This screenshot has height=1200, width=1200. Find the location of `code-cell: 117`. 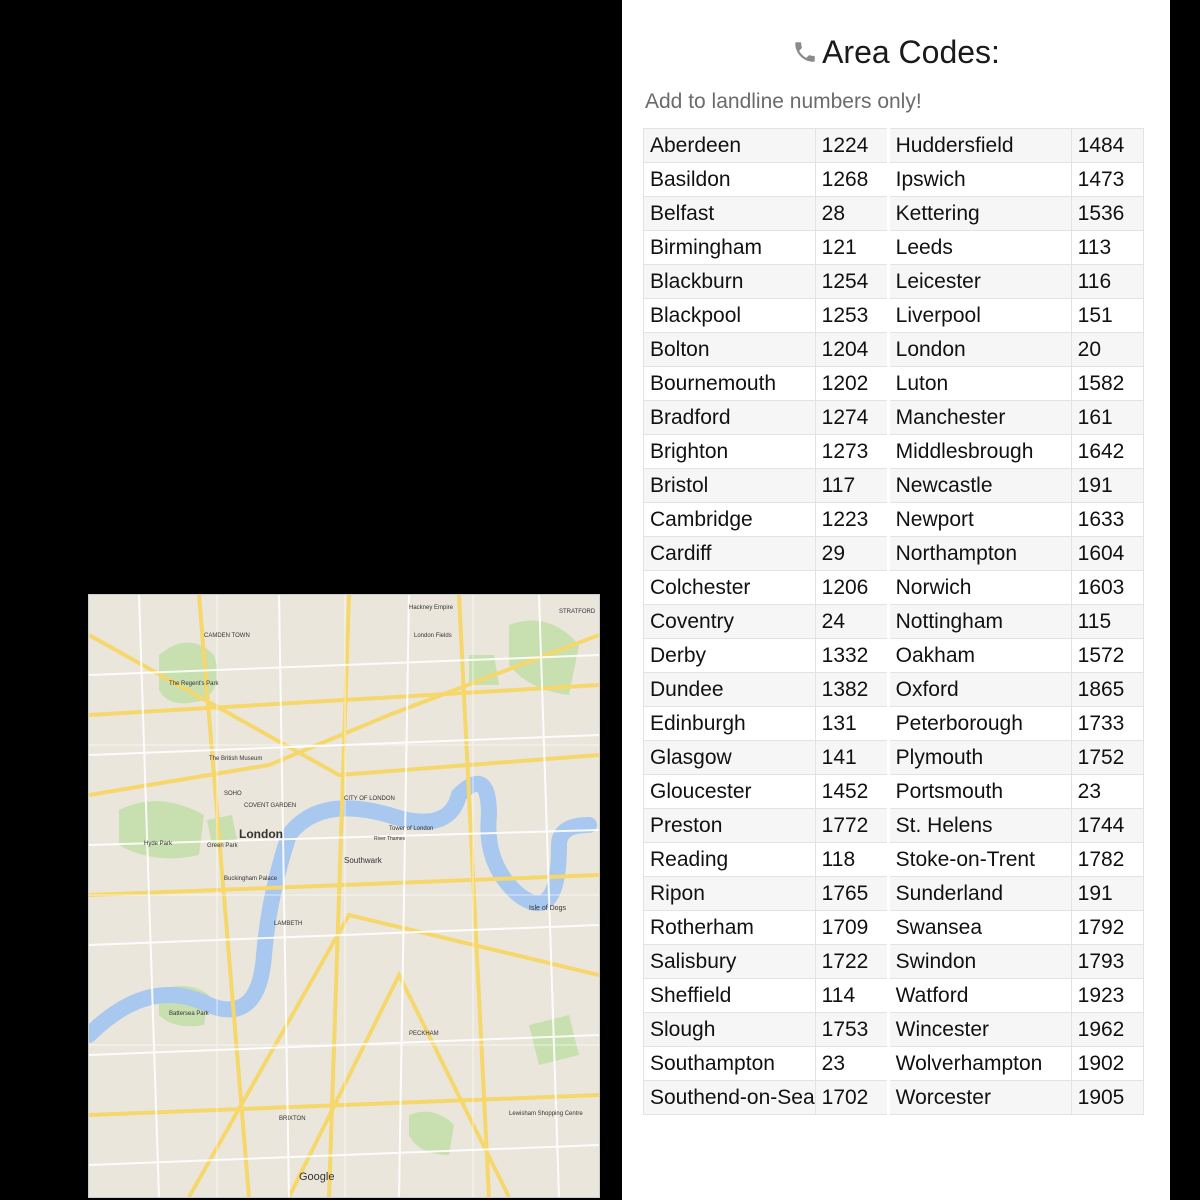

code-cell: 117 is located at coordinates (851, 485).